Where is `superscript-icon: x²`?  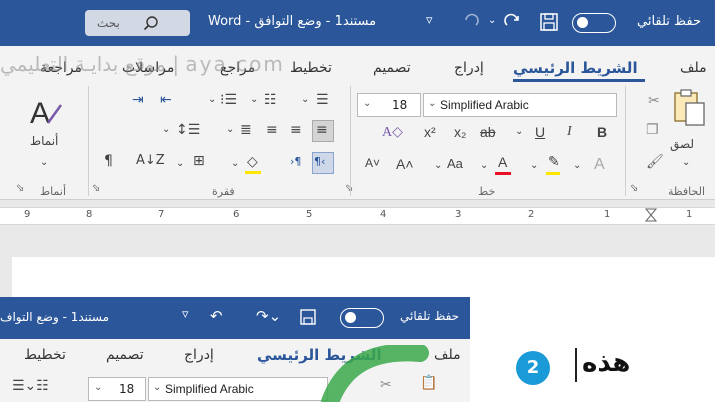
superscript-icon: x² is located at coordinates (430, 132).